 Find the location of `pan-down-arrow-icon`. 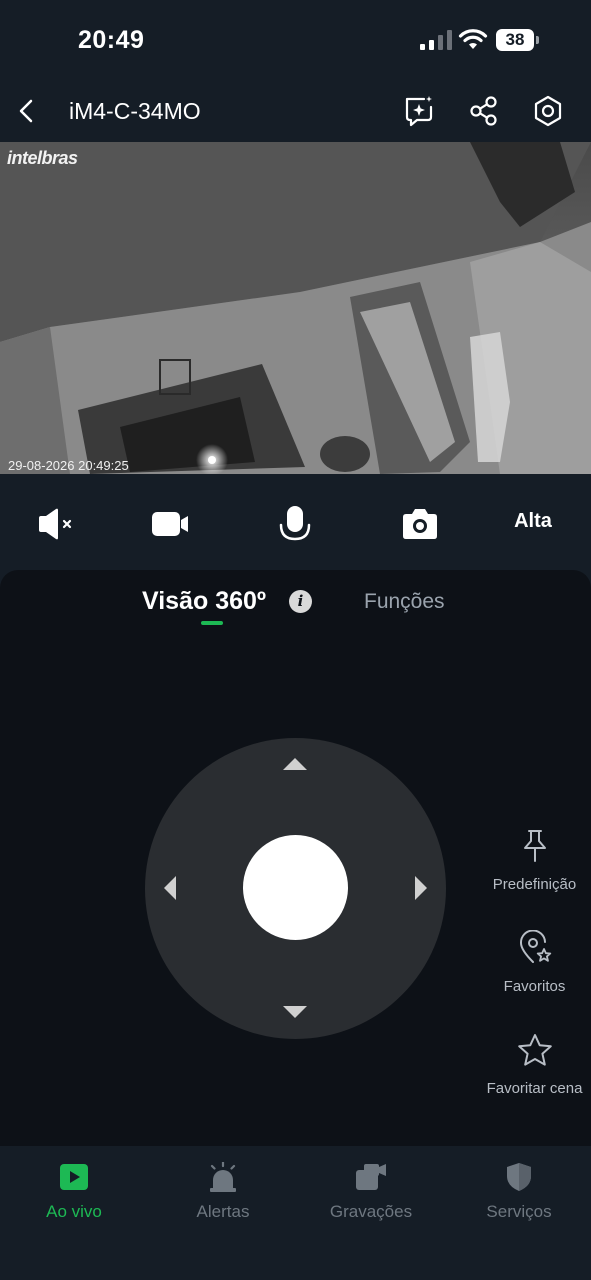

pan-down-arrow-icon is located at coordinates (295, 1012).